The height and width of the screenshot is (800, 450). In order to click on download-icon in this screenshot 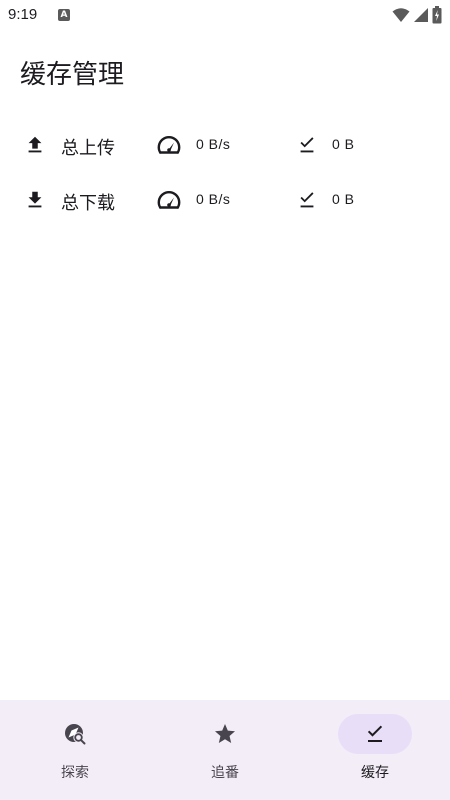, I will do `click(35, 199)`.